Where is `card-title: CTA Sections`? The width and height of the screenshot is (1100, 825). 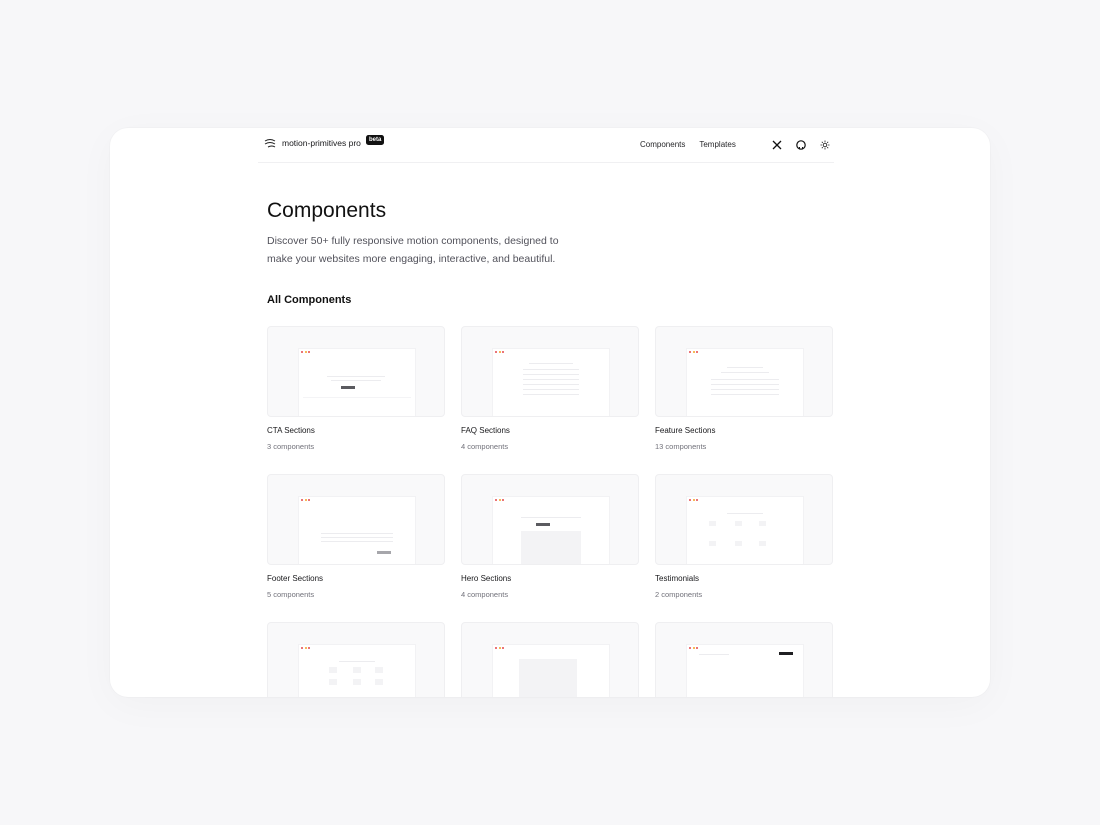
card-title: CTA Sections is located at coordinates (291, 430).